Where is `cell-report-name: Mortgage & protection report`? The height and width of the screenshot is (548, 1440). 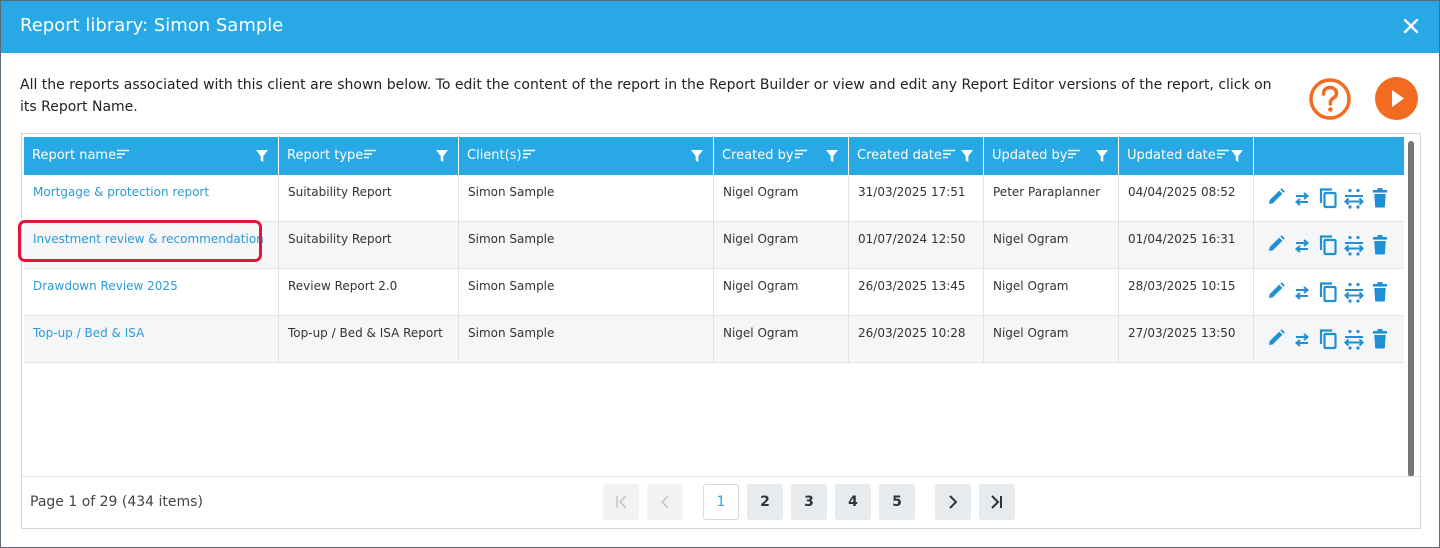 cell-report-name: Mortgage & protection report is located at coordinates (151, 198).